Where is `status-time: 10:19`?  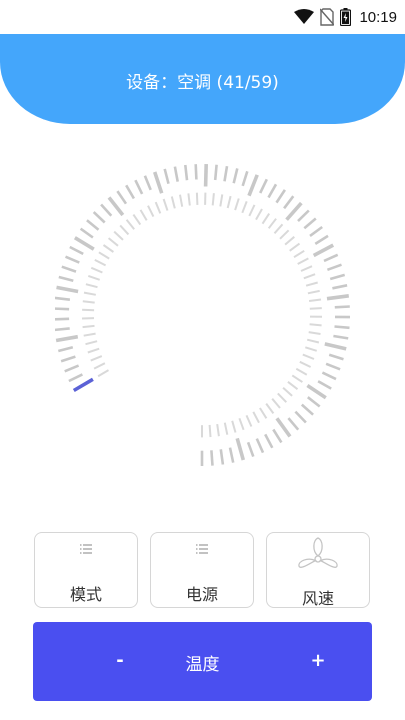
status-time: 10:19 is located at coordinates (378, 17).